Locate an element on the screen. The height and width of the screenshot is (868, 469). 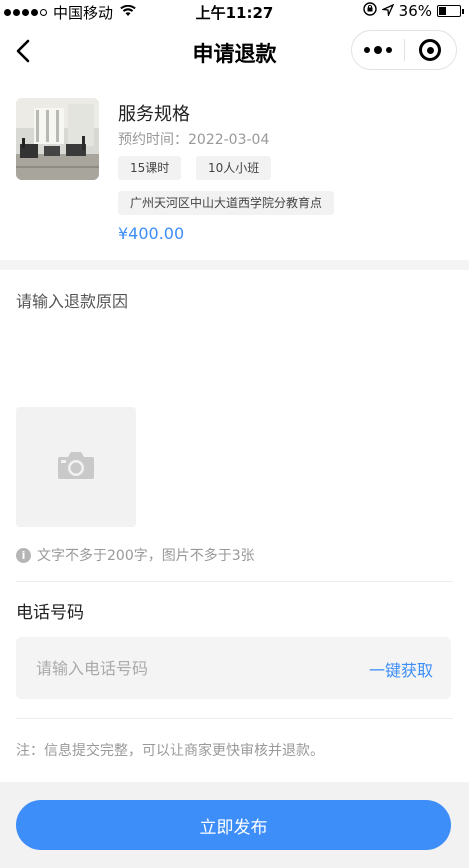
camera-icon is located at coordinates (76, 467).